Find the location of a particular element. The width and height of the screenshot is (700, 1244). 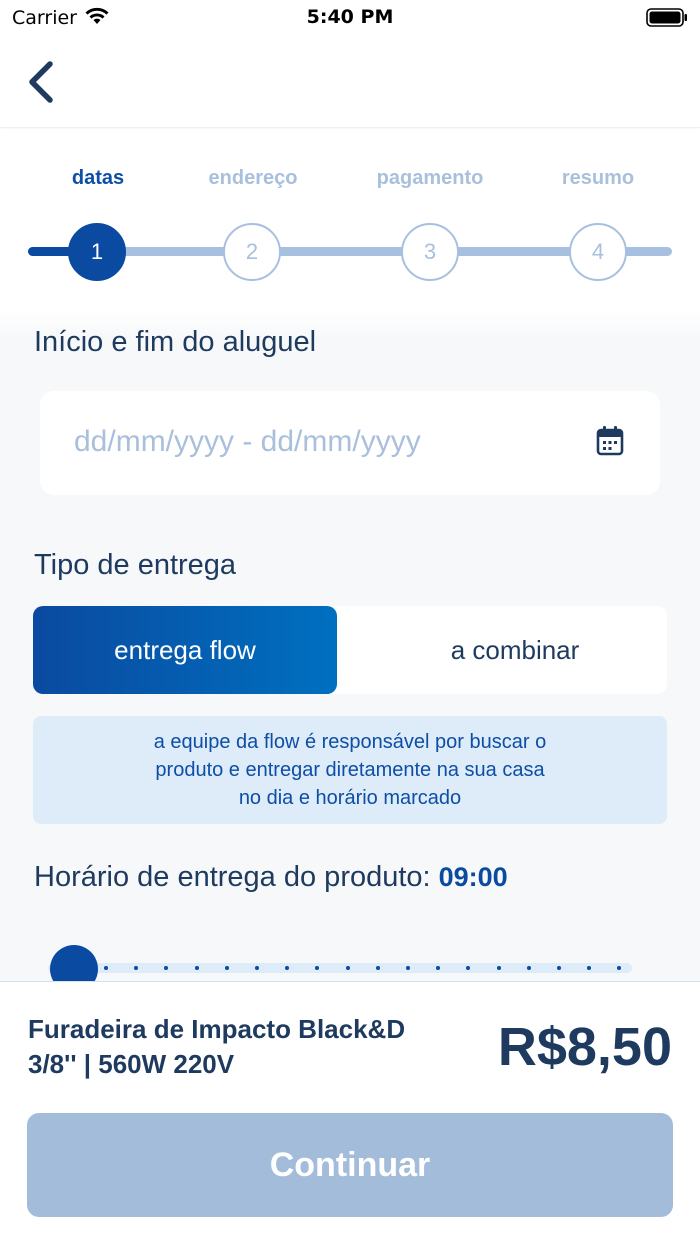

date-range-input: dd/mm/yyyy - dd/mm/yyyy is located at coordinates (350, 443).